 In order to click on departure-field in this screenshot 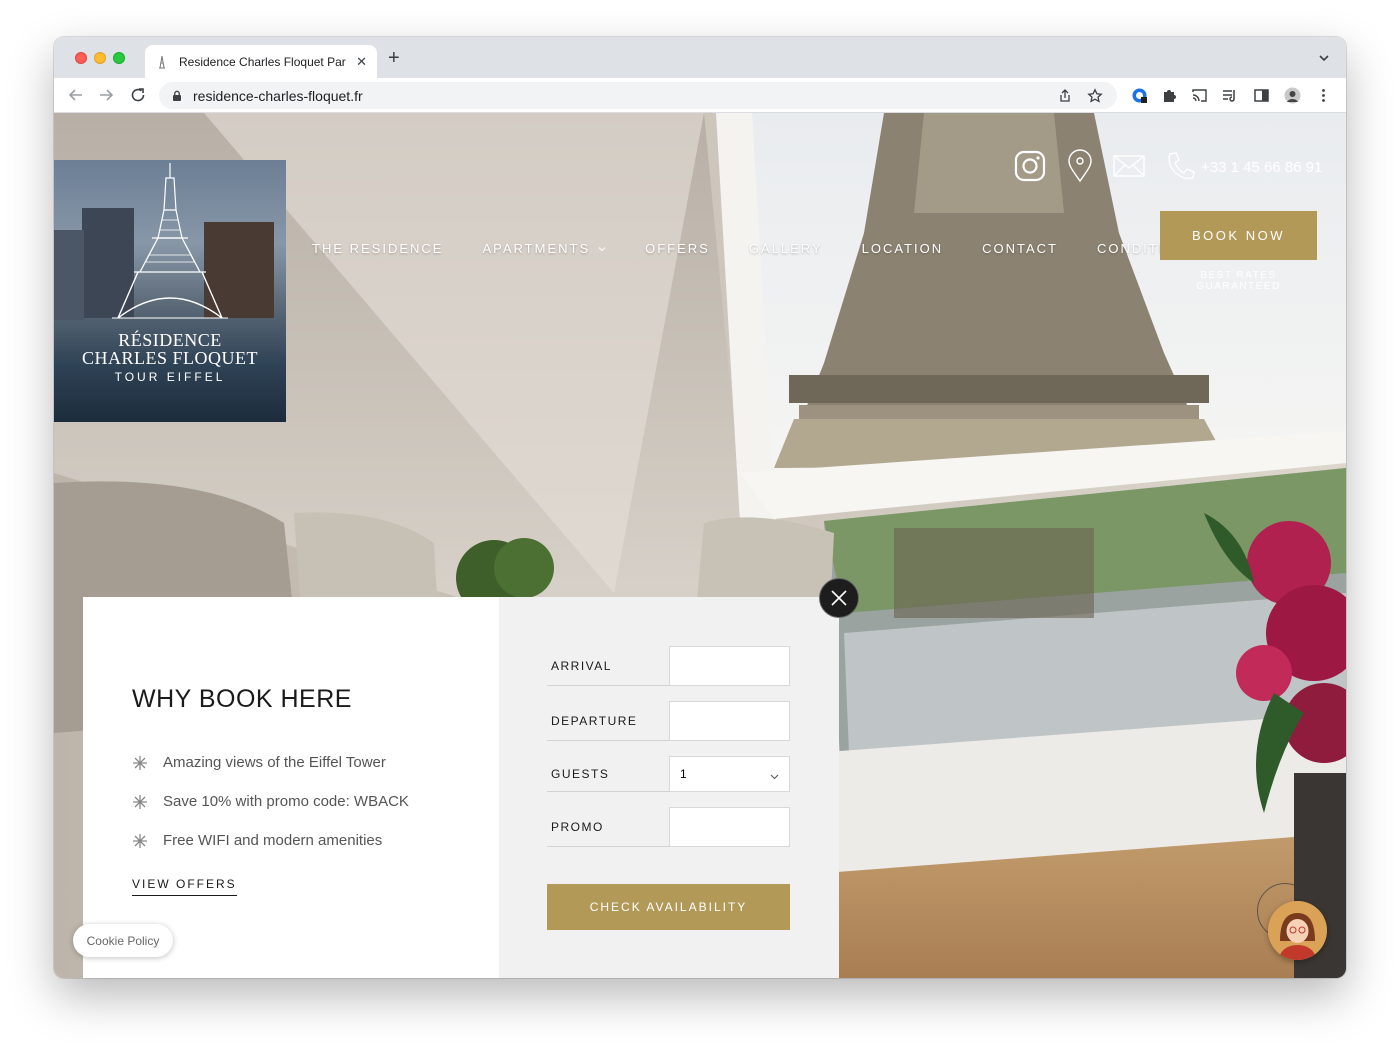, I will do `click(729, 721)`.